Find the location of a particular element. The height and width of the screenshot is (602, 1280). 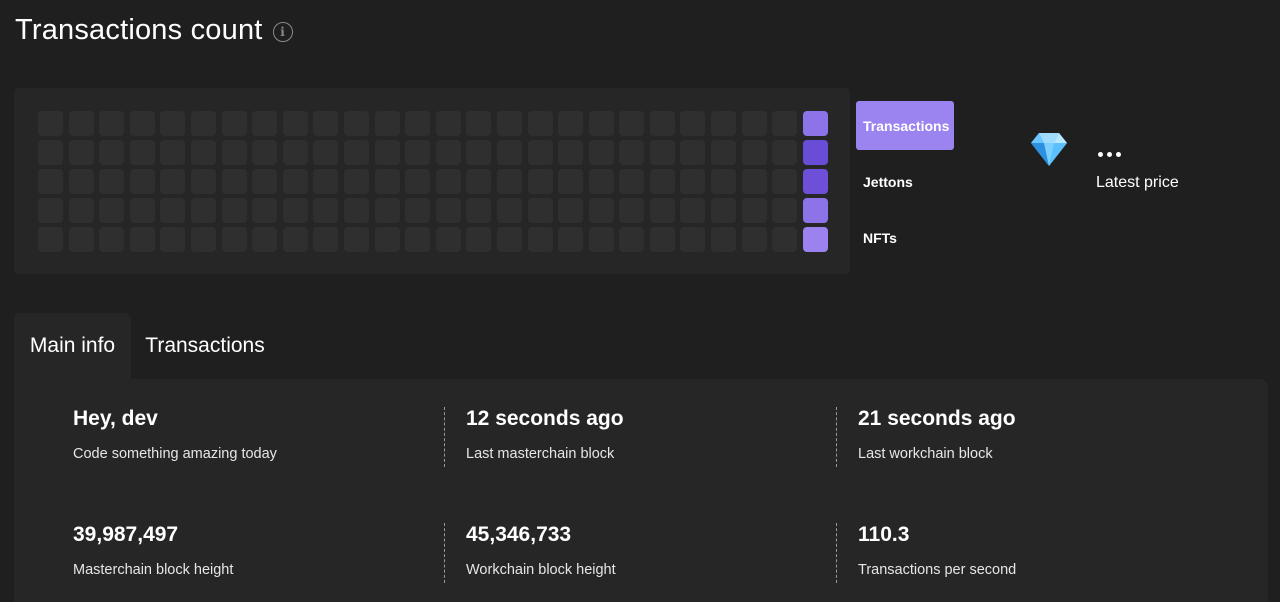

tab-main-info: Main info is located at coordinates (72, 346).